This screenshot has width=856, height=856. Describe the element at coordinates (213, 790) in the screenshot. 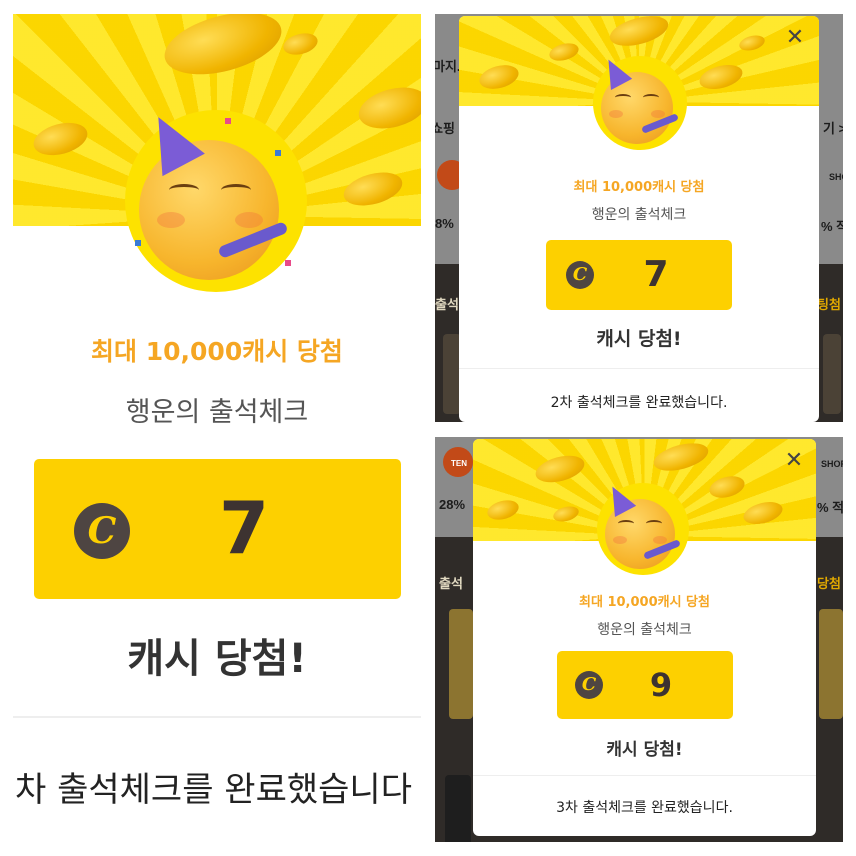

I see `completion-message: 차 출석체크를 완료했습니다` at that location.